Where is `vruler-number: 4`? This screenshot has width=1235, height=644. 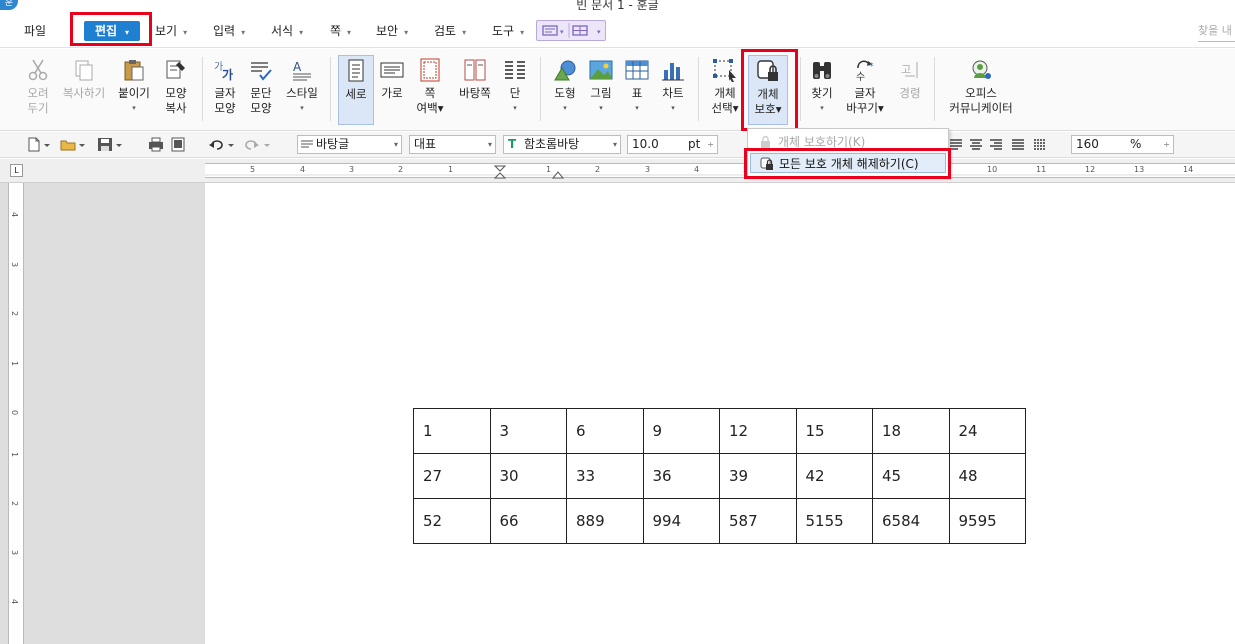
vruler-number: 4 is located at coordinates (15, 214).